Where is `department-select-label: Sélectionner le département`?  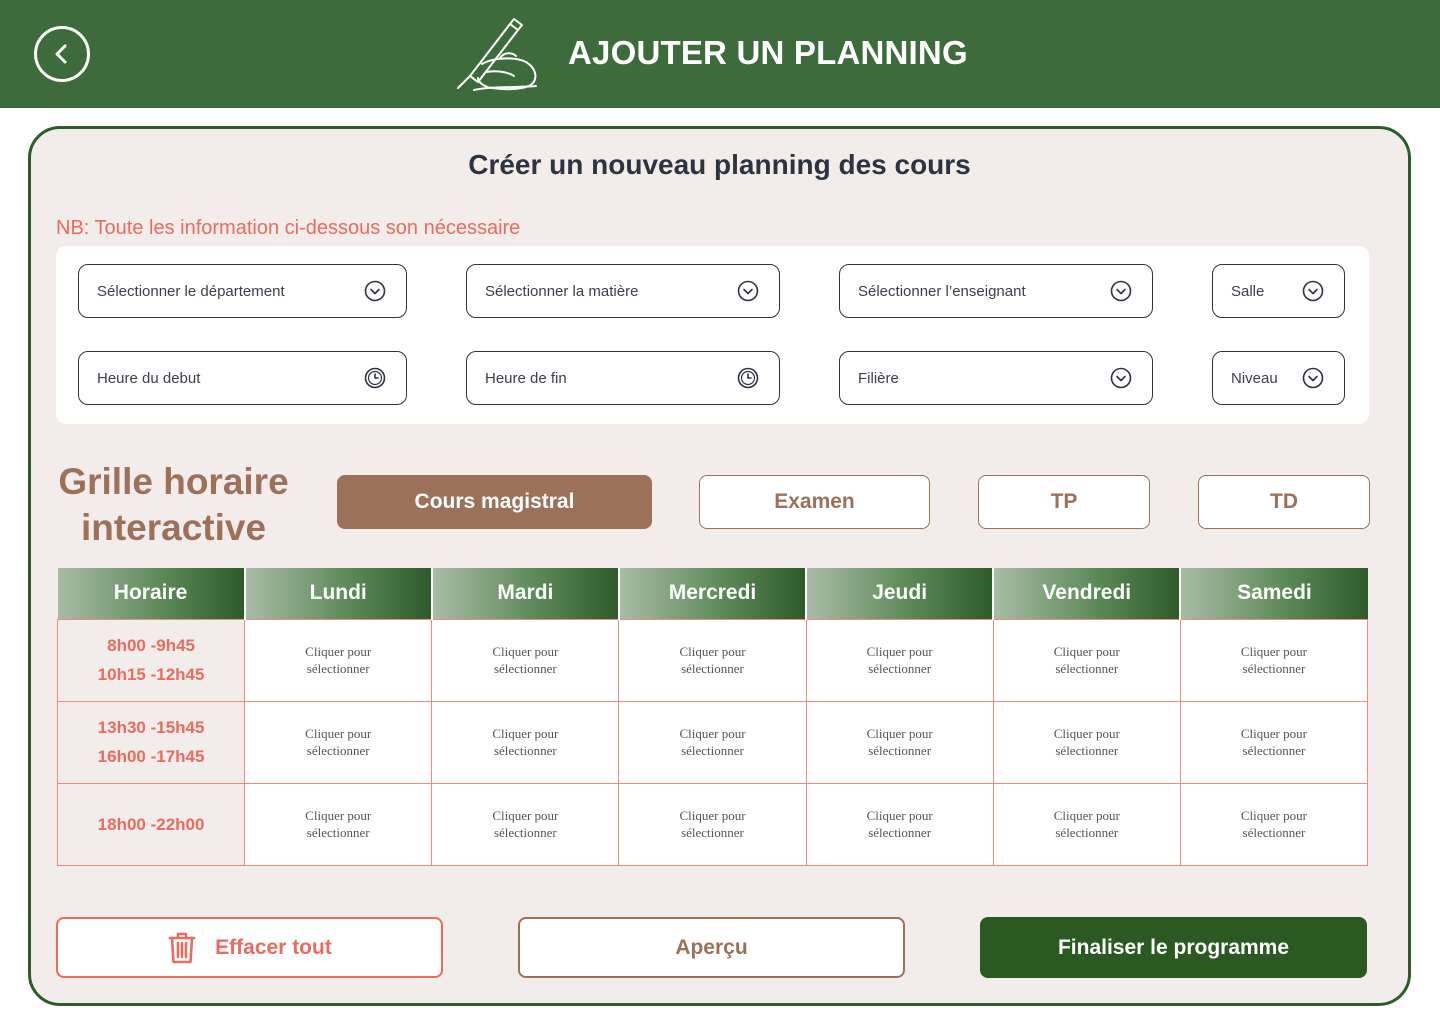 department-select-label: Sélectionner le département is located at coordinates (191, 291).